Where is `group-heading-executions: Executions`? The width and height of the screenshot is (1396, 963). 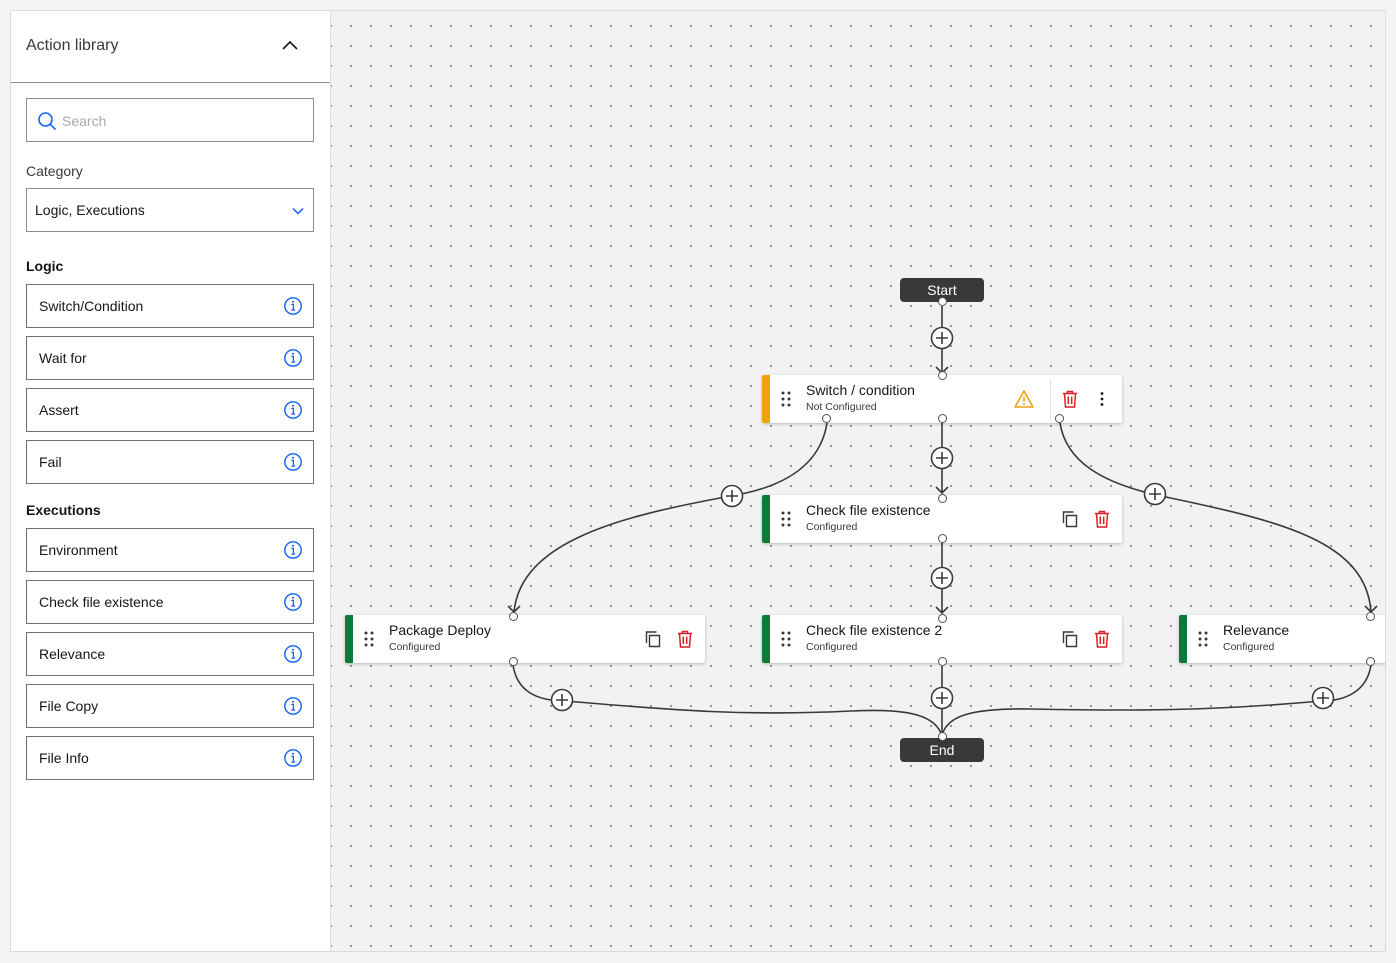
group-heading-executions: Executions is located at coordinates (63, 510).